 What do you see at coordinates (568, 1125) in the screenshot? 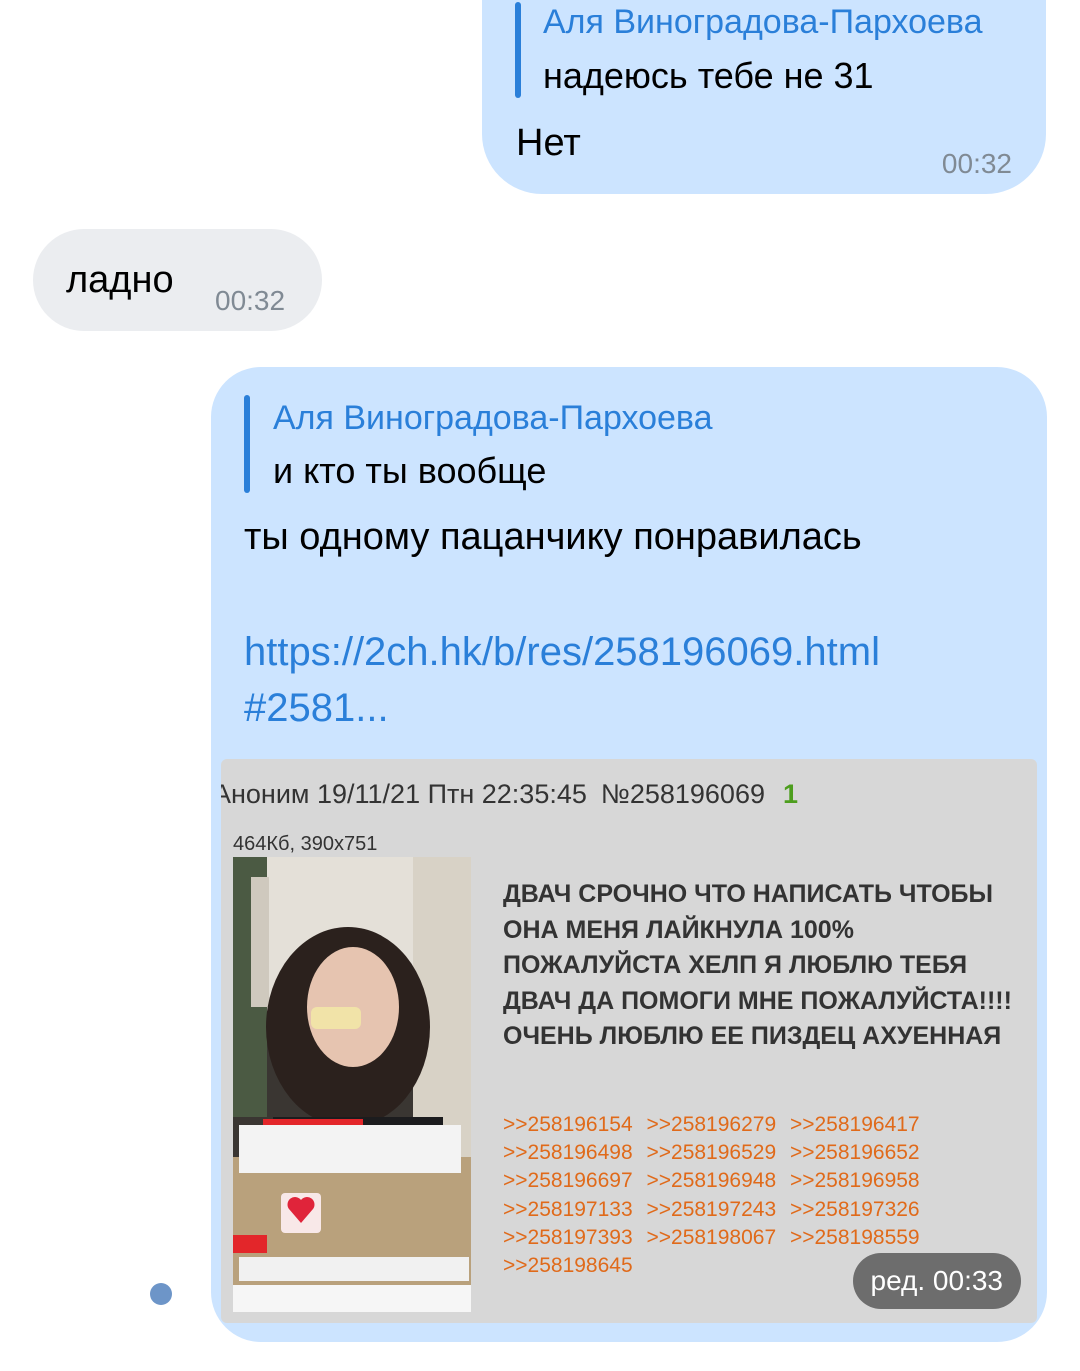
I see `reply-link: >>258196154` at bounding box center [568, 1125].